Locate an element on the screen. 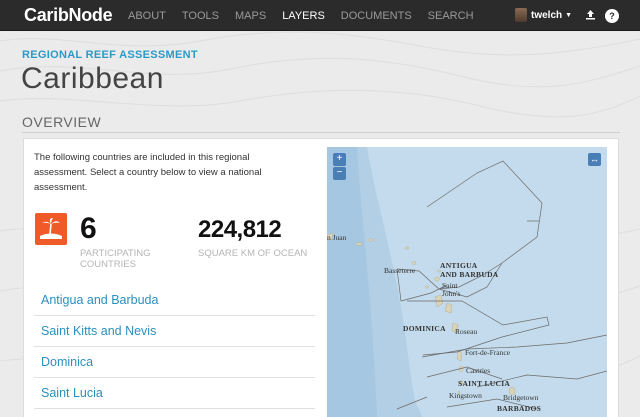 This screenshot has height=417, width=640. map-label-kingstown: Kingstown is located at coordinates (465, 395).